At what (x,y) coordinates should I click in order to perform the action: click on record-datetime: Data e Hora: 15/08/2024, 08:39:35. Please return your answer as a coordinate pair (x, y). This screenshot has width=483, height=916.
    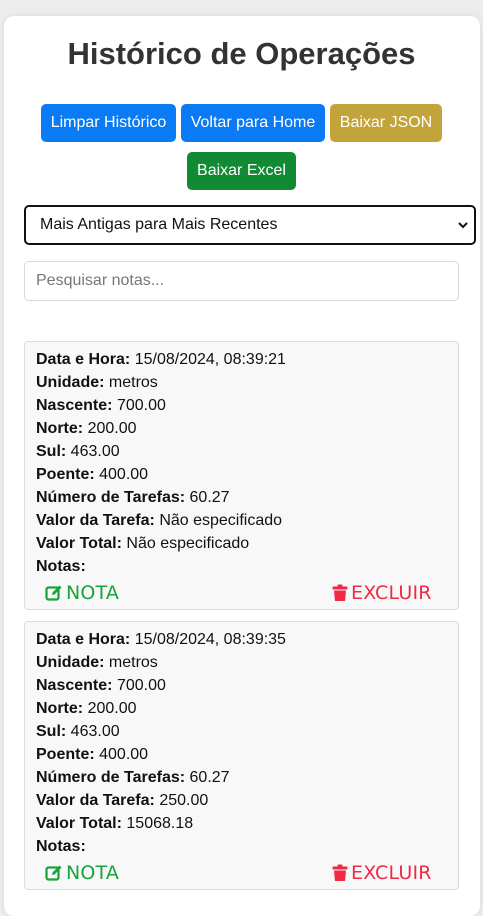
    Looking at the image, I should click on (161, 639).